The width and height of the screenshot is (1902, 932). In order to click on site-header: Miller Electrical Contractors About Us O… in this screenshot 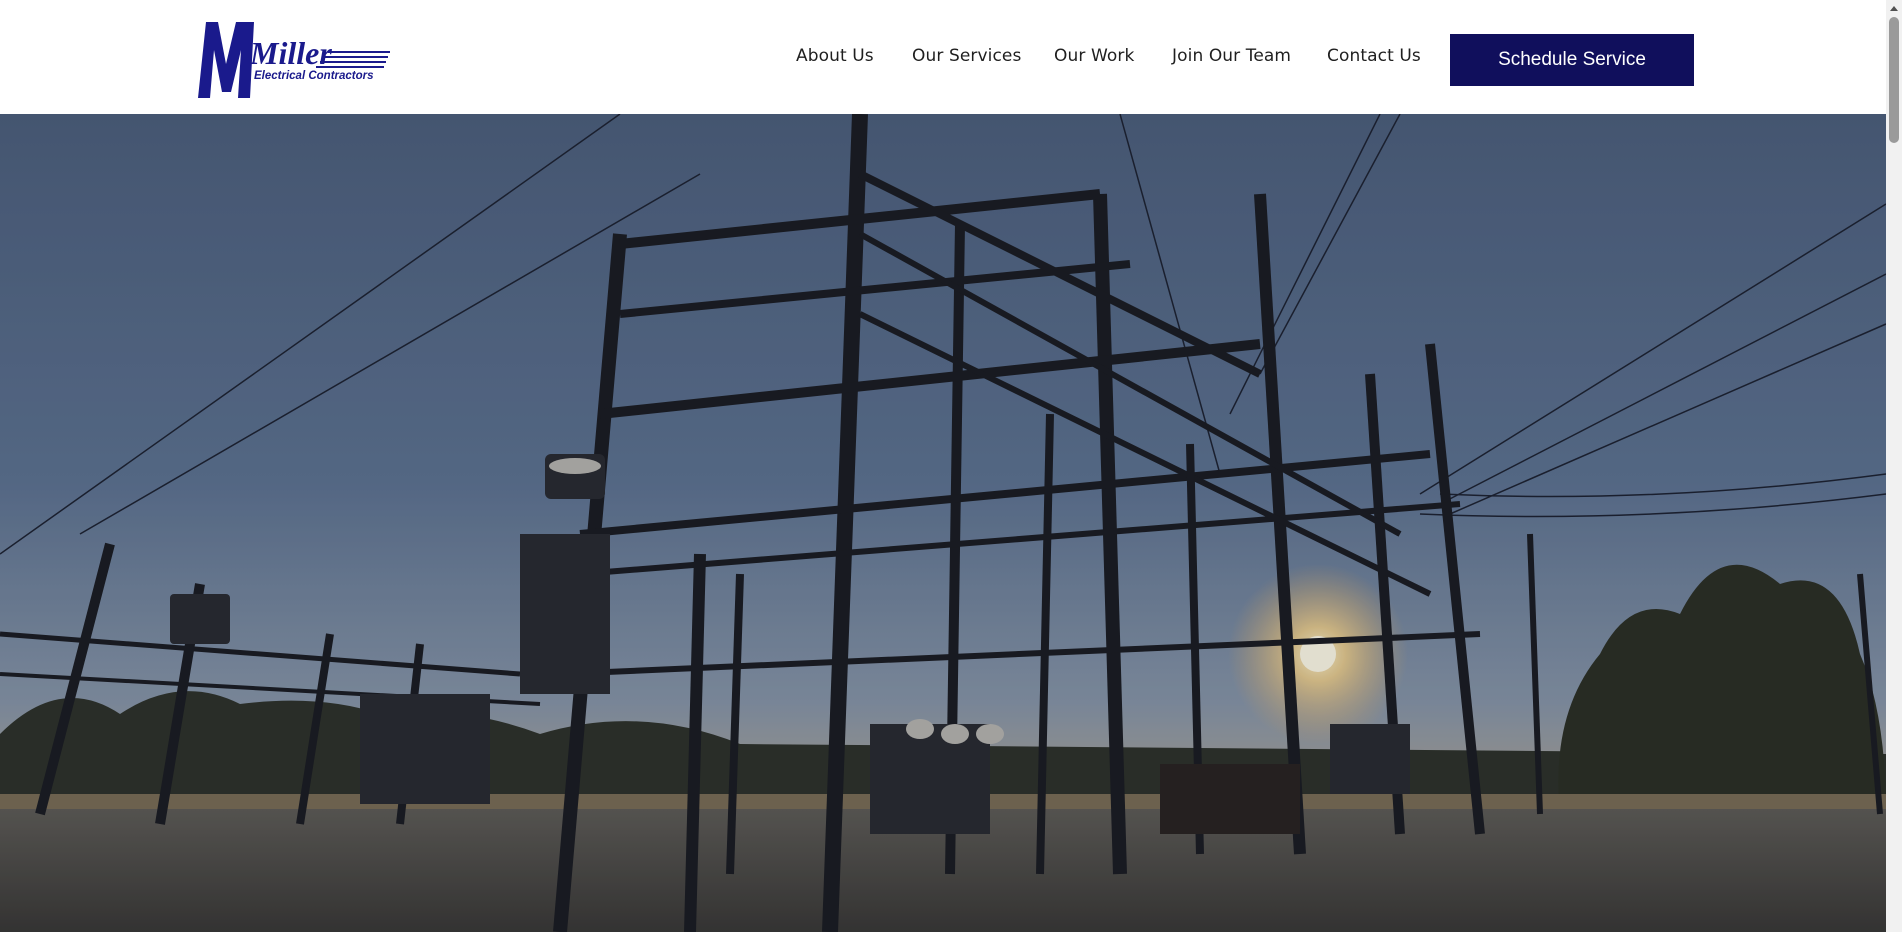, I will do `click(943, 57)`.